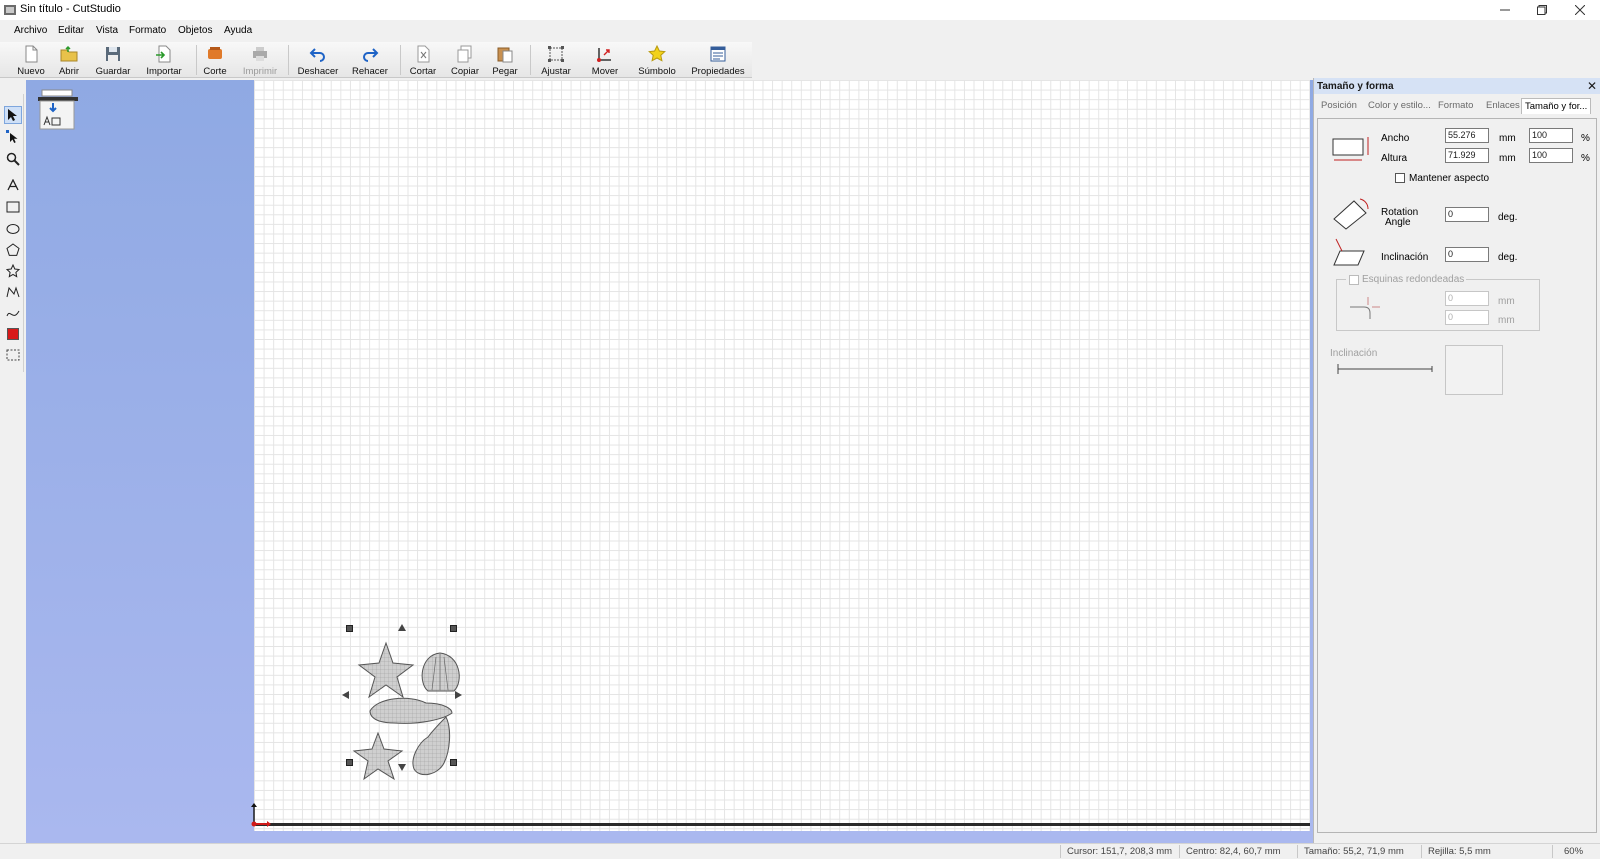  I want to click on fill-color-tool, so click(13, 334).